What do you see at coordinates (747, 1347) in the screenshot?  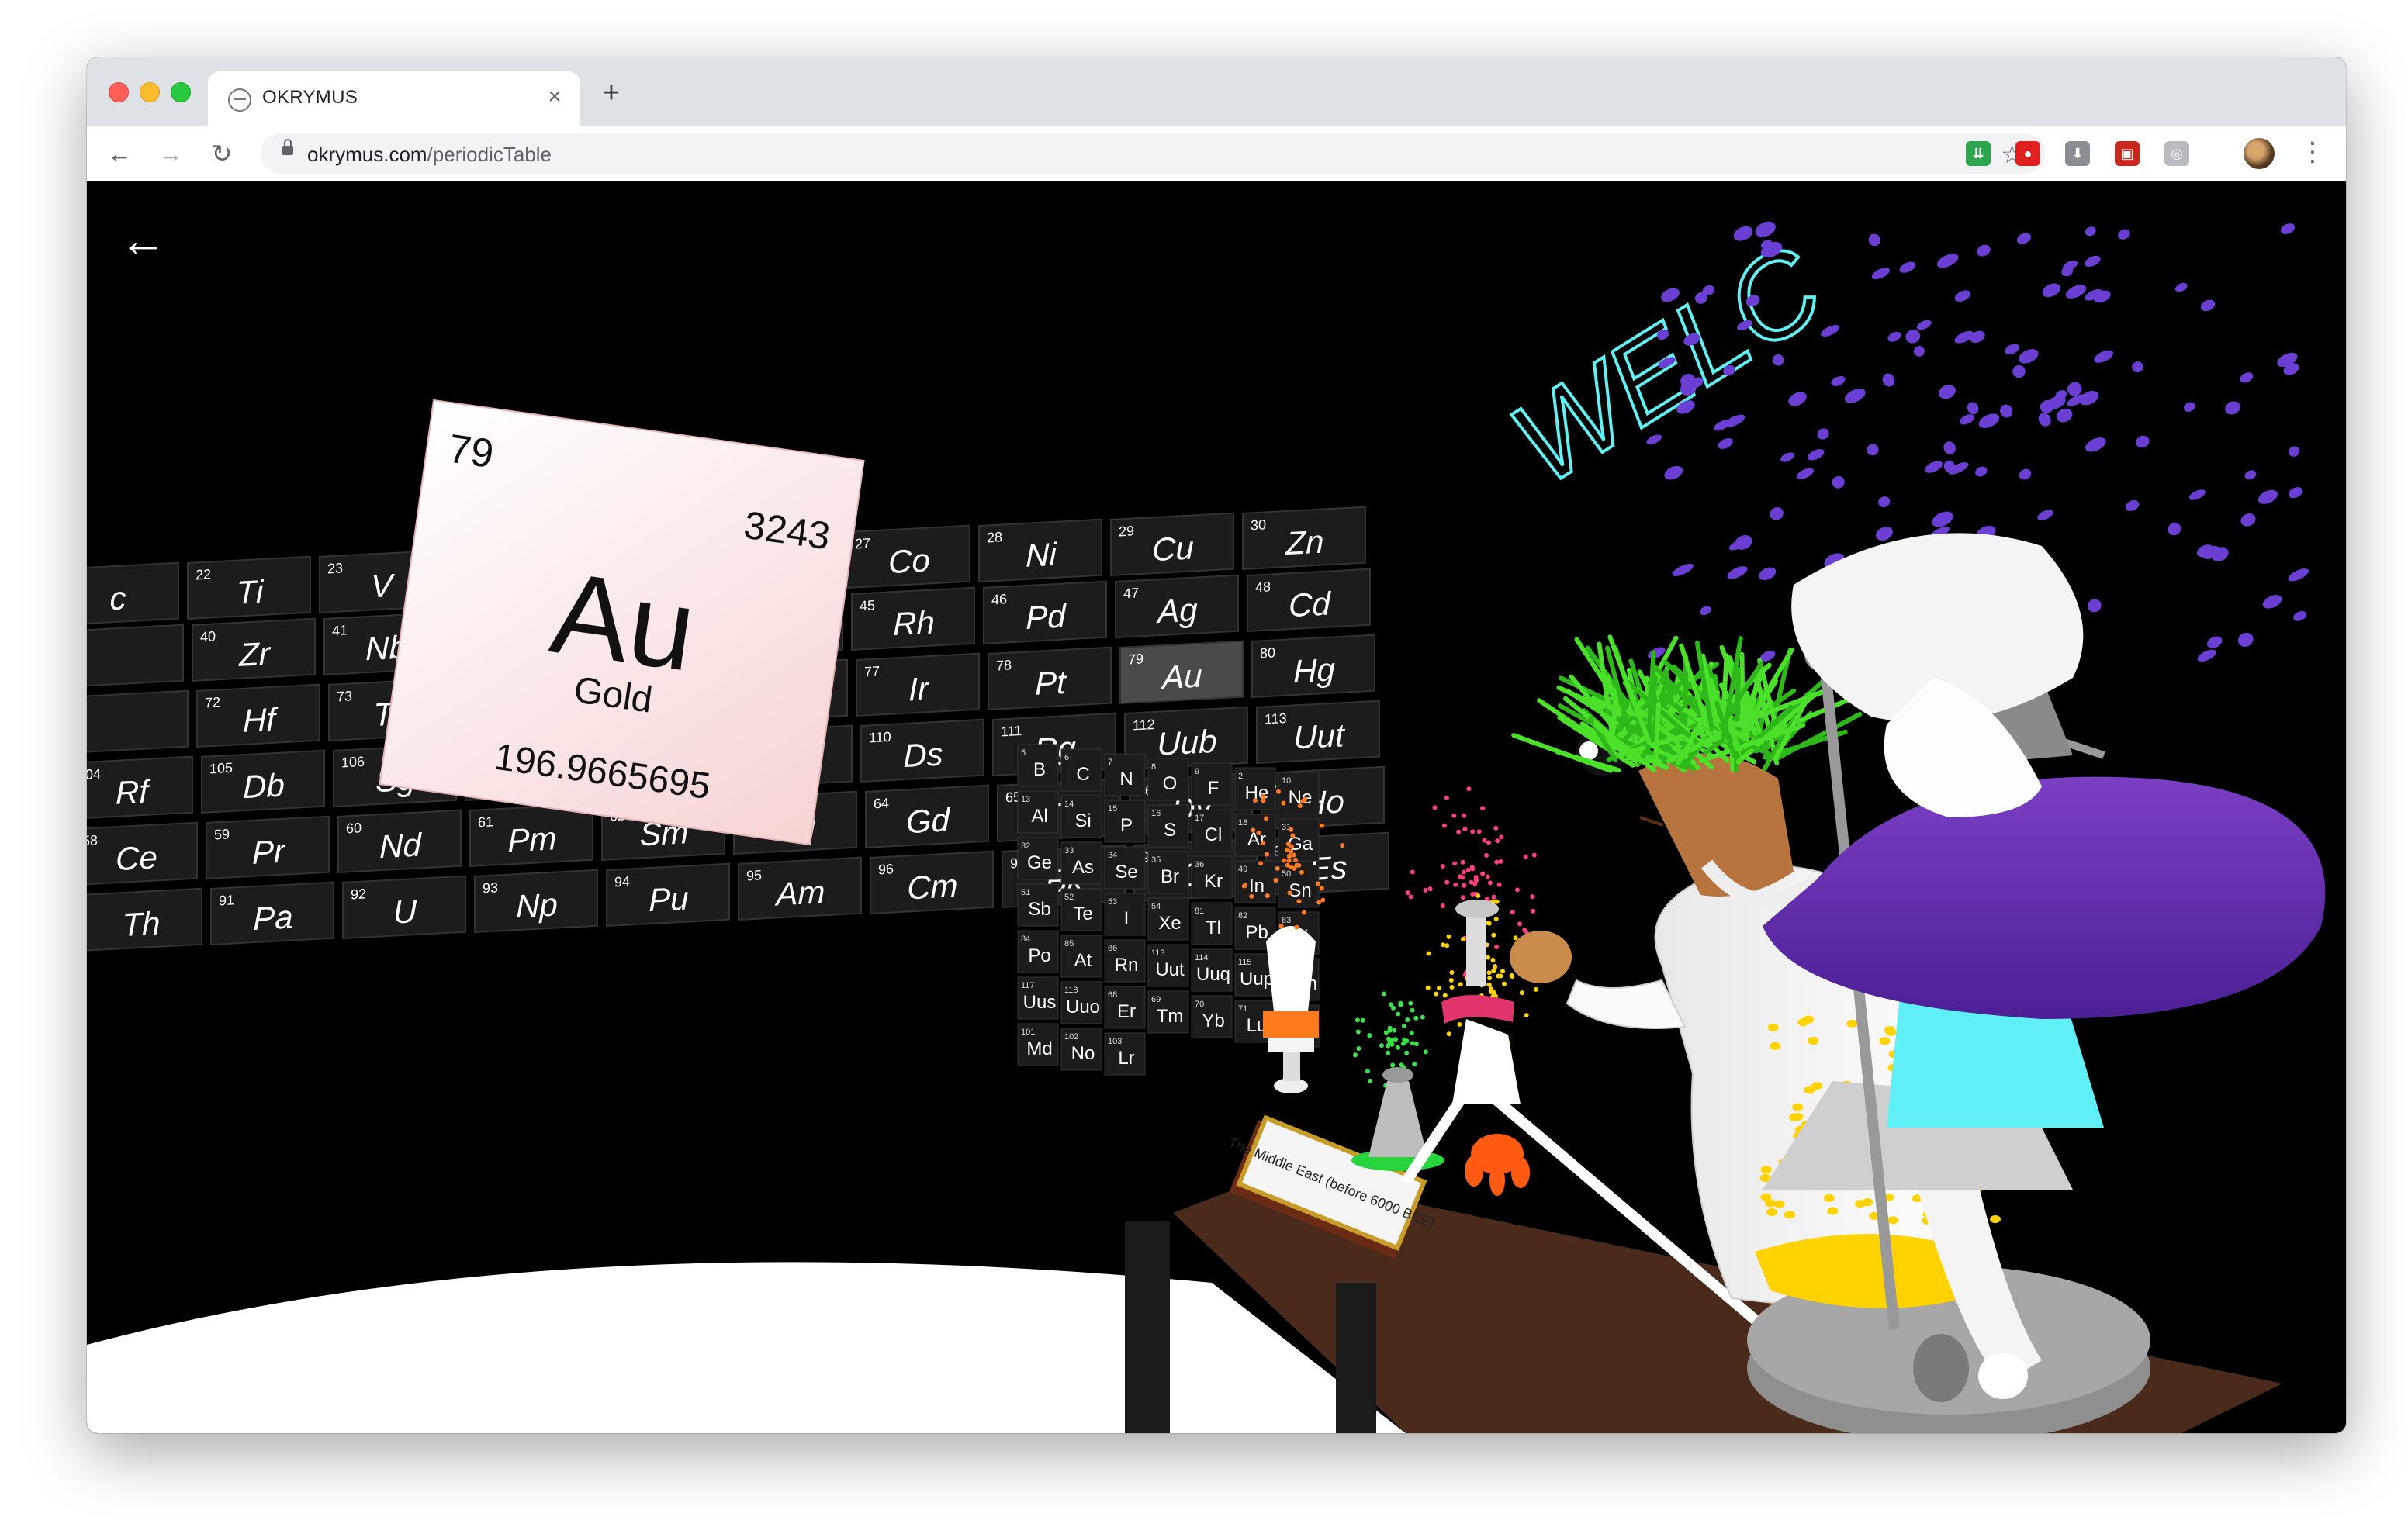 I see `floor` at bounding box center [747, 1347].